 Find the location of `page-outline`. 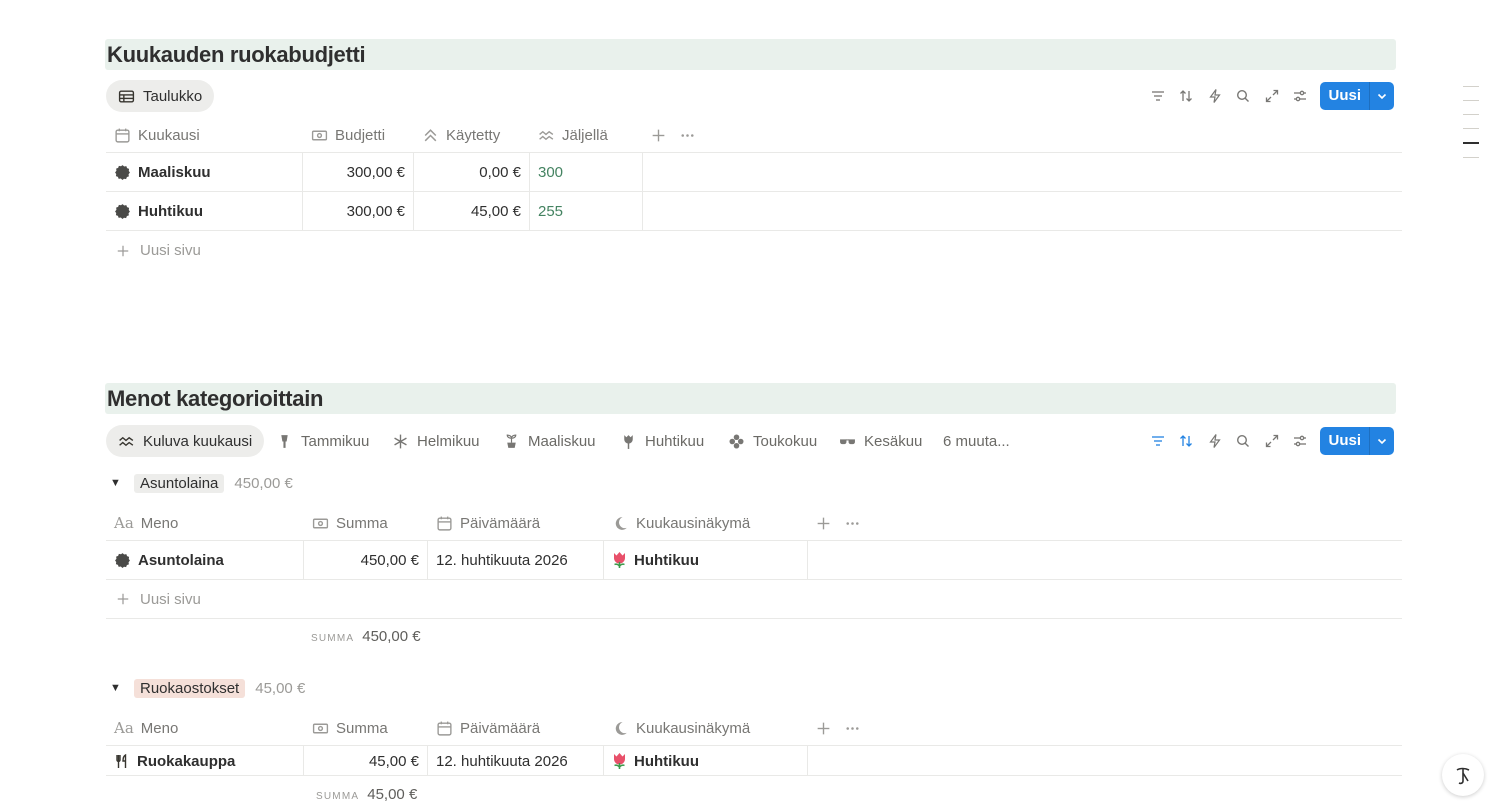

page-outline is located at coordinates (1471, 128).